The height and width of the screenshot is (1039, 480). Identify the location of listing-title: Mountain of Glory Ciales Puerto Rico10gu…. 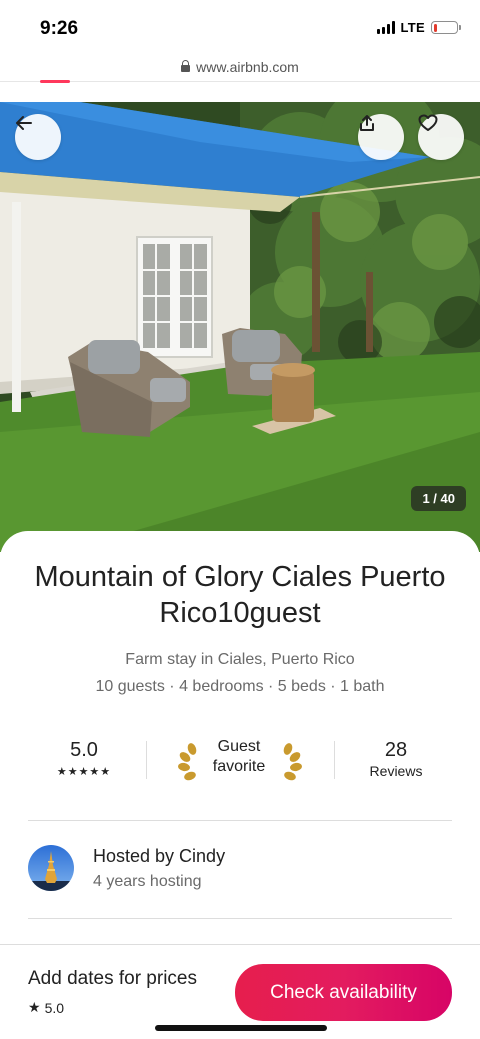
(240, 595).